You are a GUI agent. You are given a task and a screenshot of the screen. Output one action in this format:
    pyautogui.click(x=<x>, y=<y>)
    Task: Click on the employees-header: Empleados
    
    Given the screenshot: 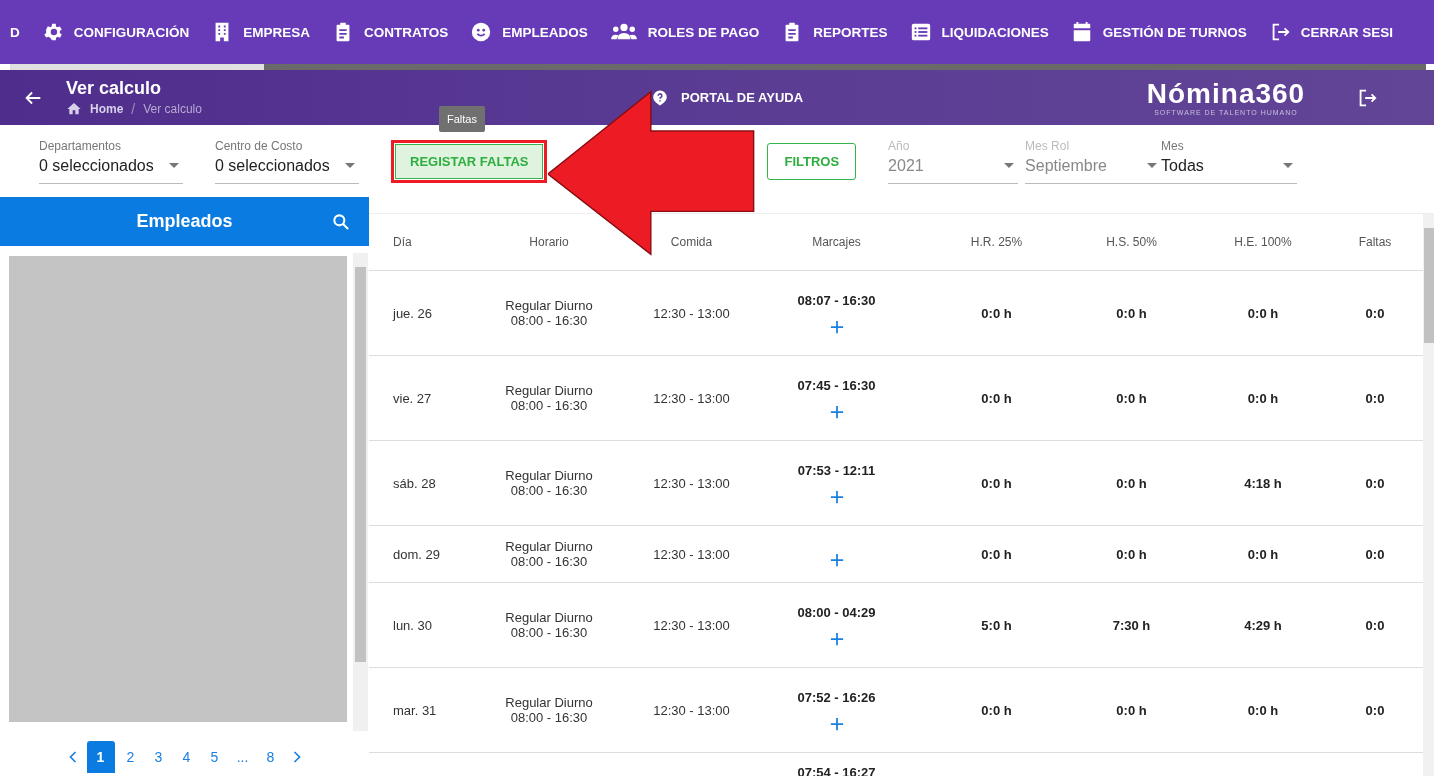 What is the action you would take?
    pyautogui.click(x=184, y=222)
    